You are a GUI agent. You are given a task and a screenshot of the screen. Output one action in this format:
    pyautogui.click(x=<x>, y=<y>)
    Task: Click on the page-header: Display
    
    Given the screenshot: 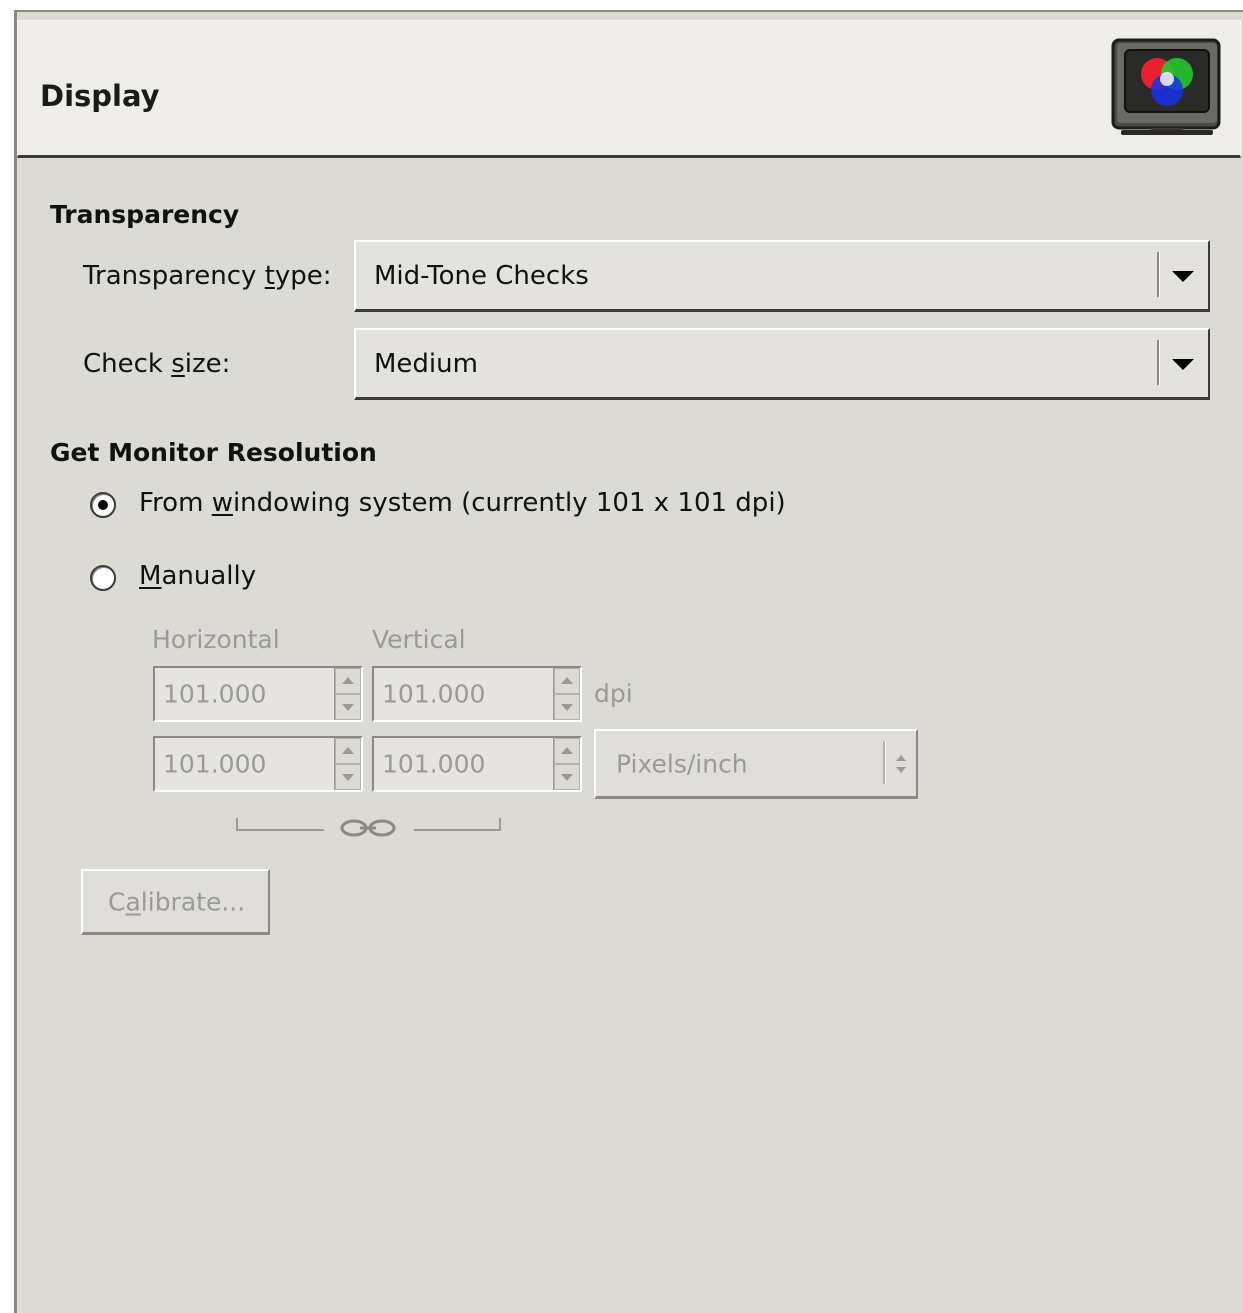 What is the action you would take?
    pyautogui.click(x=629, y=89)
    